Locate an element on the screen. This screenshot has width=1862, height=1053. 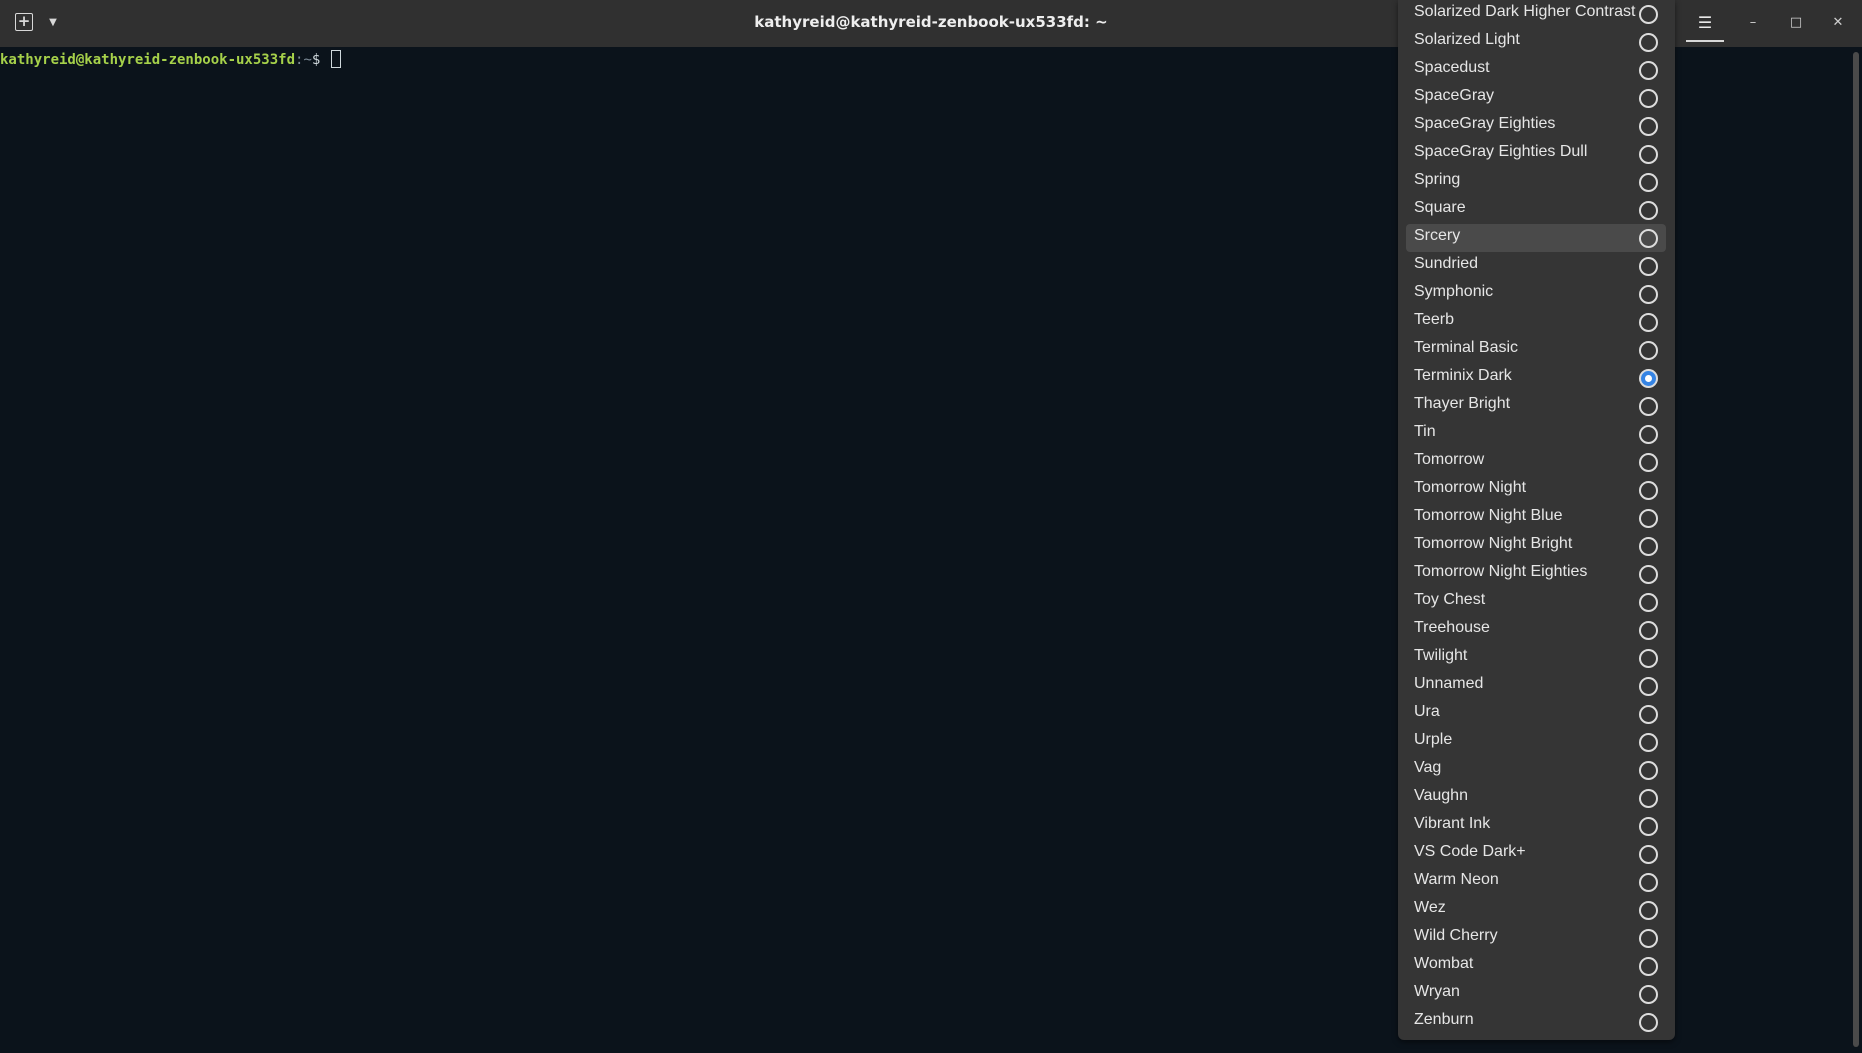
shell-prompt: kathyreid@kathyreid-zenbook-ux533fd:~$ is located at coordinates (170, 60).